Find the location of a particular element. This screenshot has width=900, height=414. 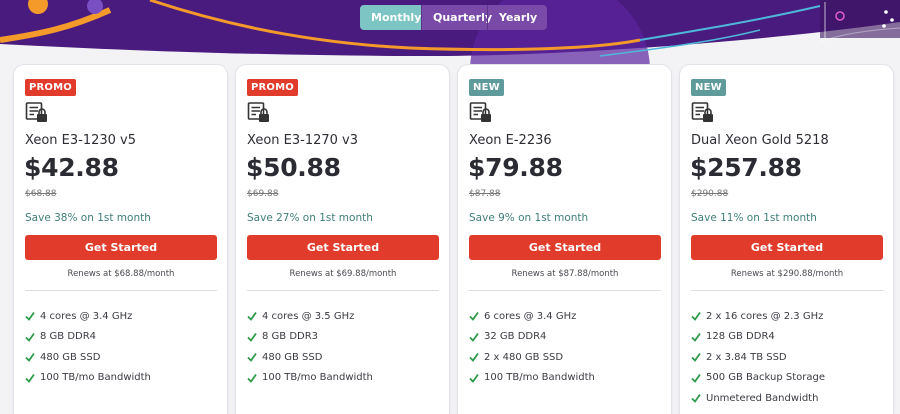

feature-label: 4 cores @ 3.5 GHz is located at coordinates (308, 316).